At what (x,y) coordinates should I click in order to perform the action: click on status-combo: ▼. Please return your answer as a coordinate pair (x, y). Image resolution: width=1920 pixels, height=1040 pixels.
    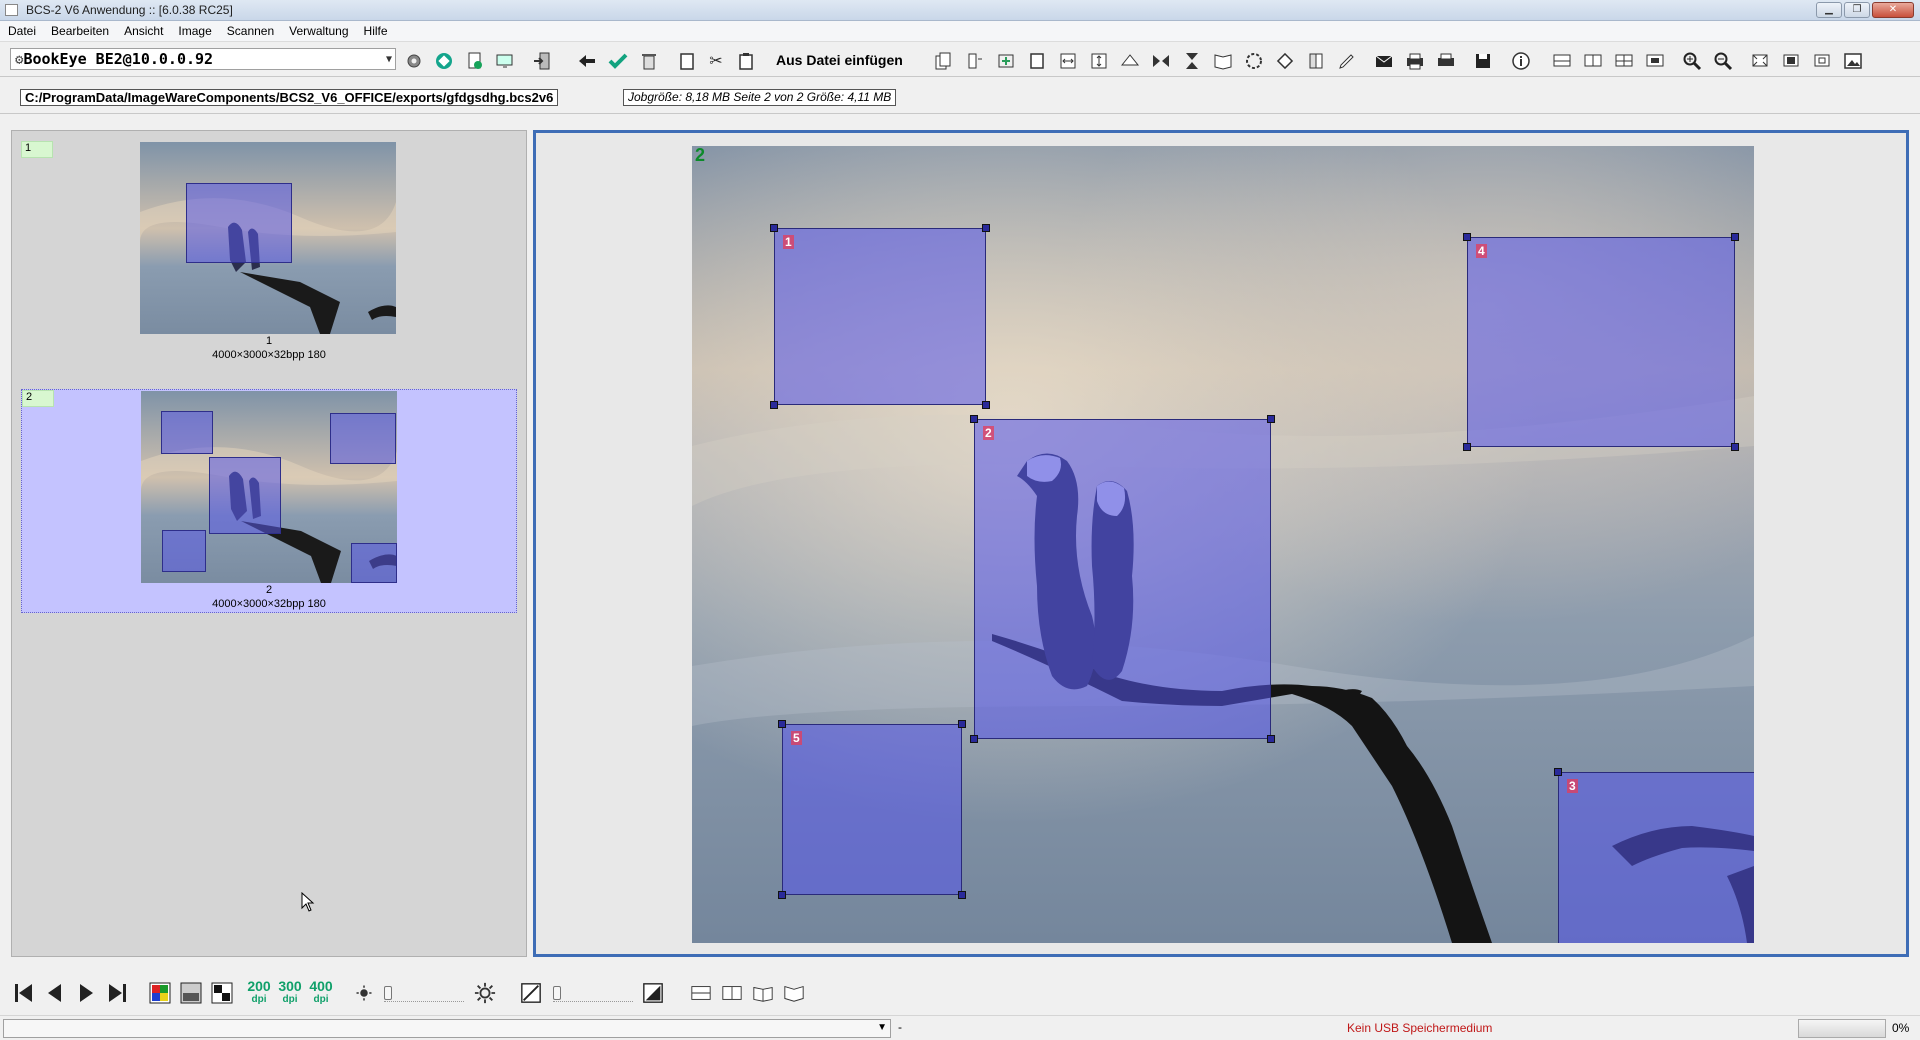
    Looking at the image, I should click on (447, 1028).